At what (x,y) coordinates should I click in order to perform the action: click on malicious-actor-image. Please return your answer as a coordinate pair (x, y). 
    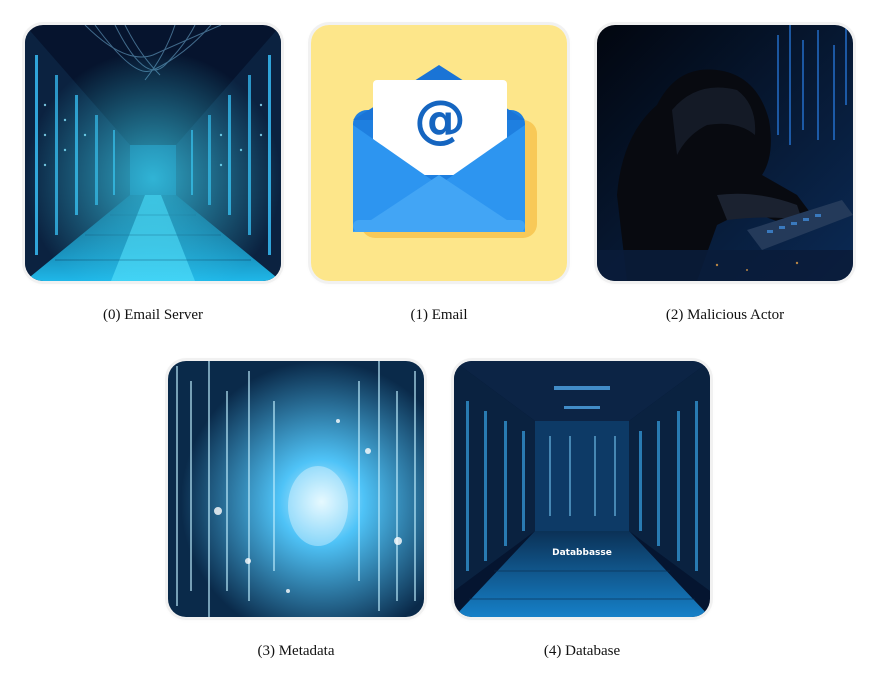
    Looking at the image, I should click on (725, 153).